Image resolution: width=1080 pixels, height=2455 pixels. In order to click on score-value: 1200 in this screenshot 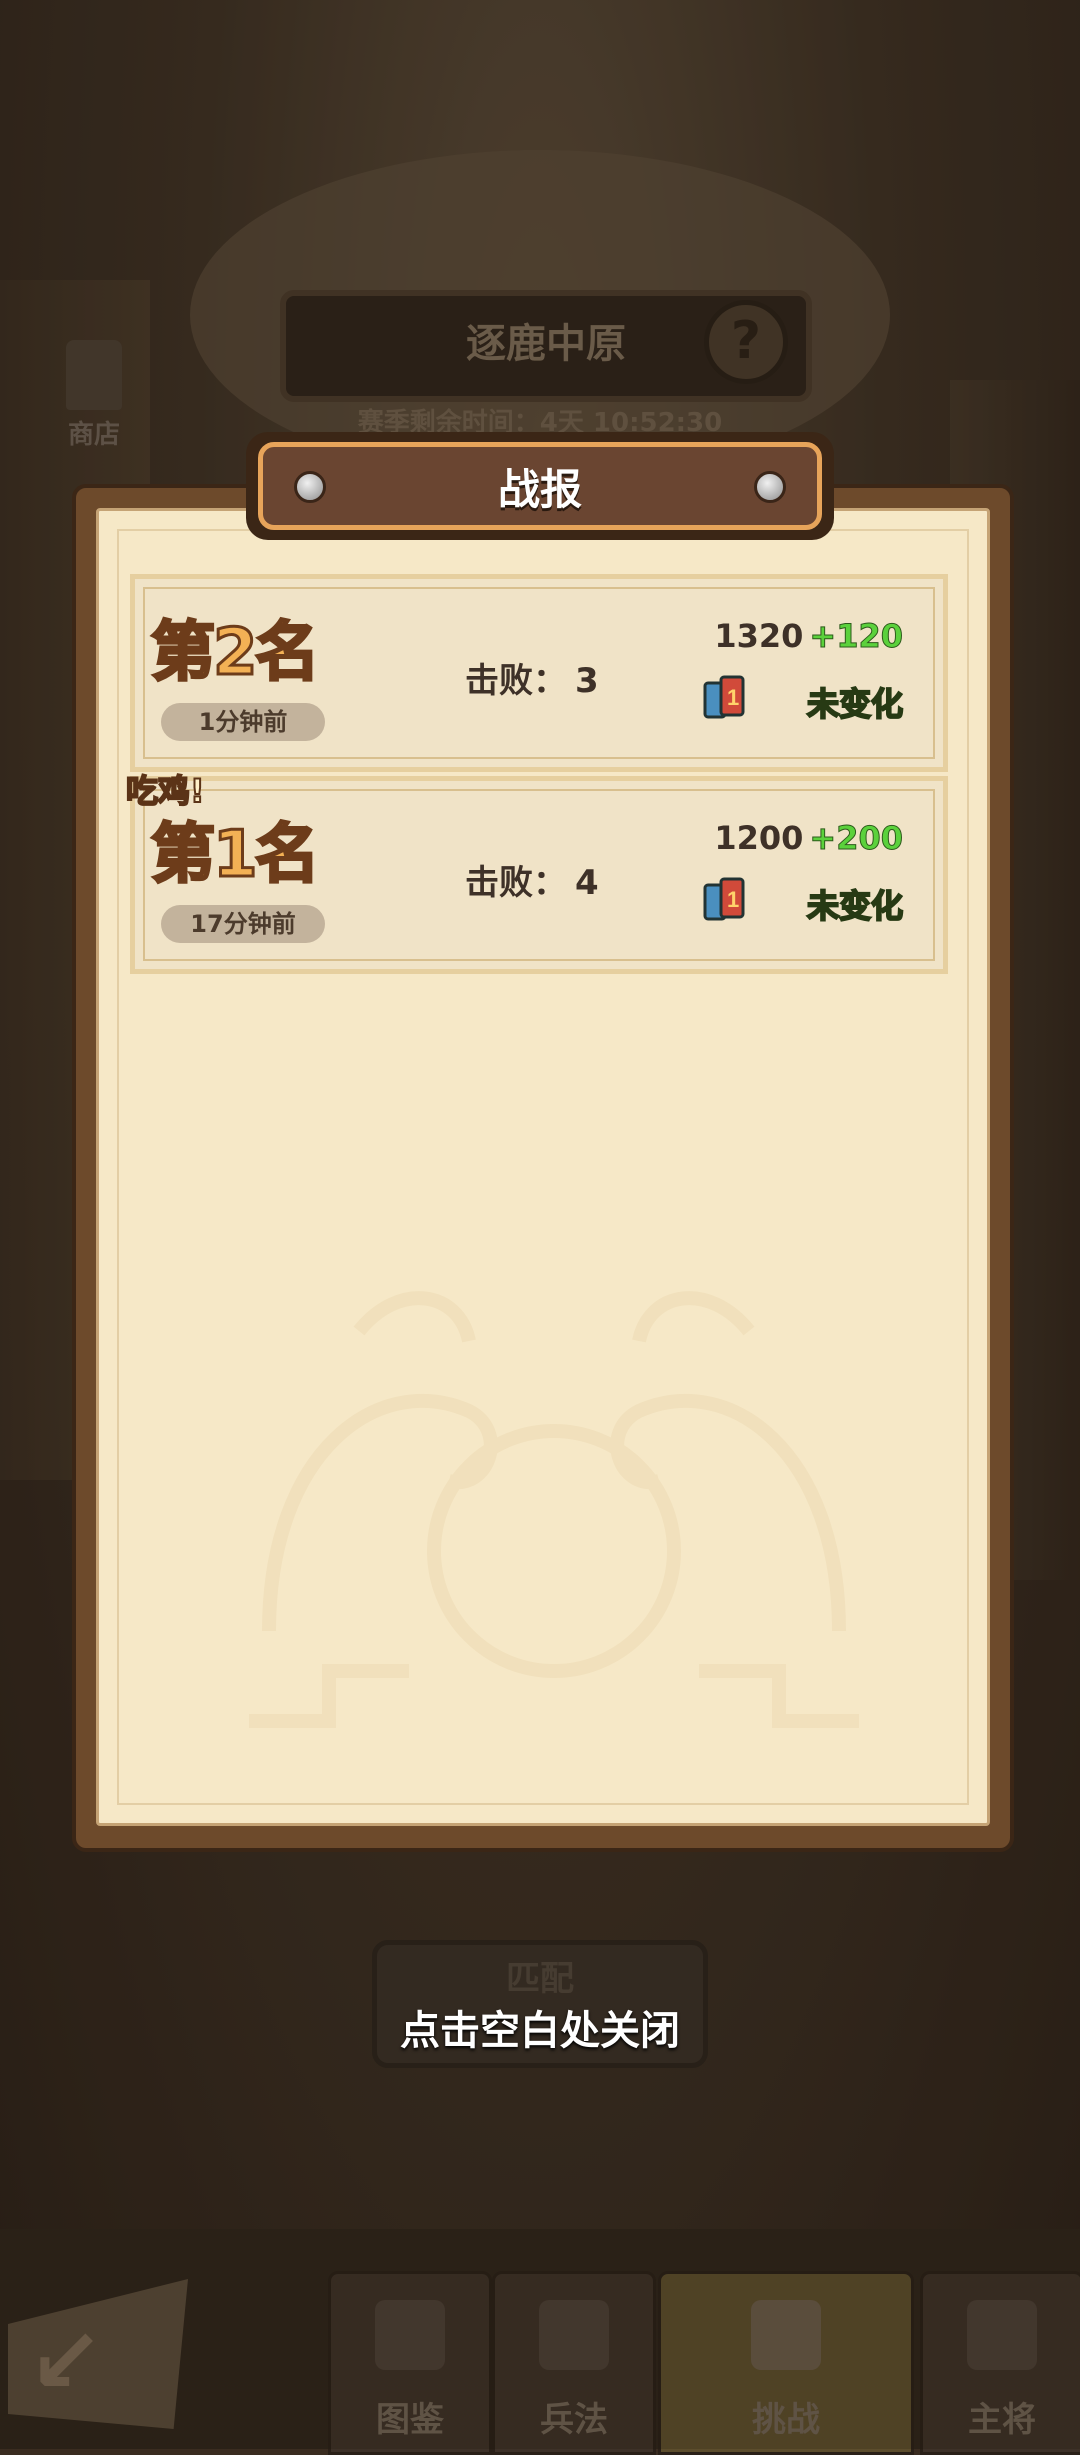, I will do `click(759, 838)`.